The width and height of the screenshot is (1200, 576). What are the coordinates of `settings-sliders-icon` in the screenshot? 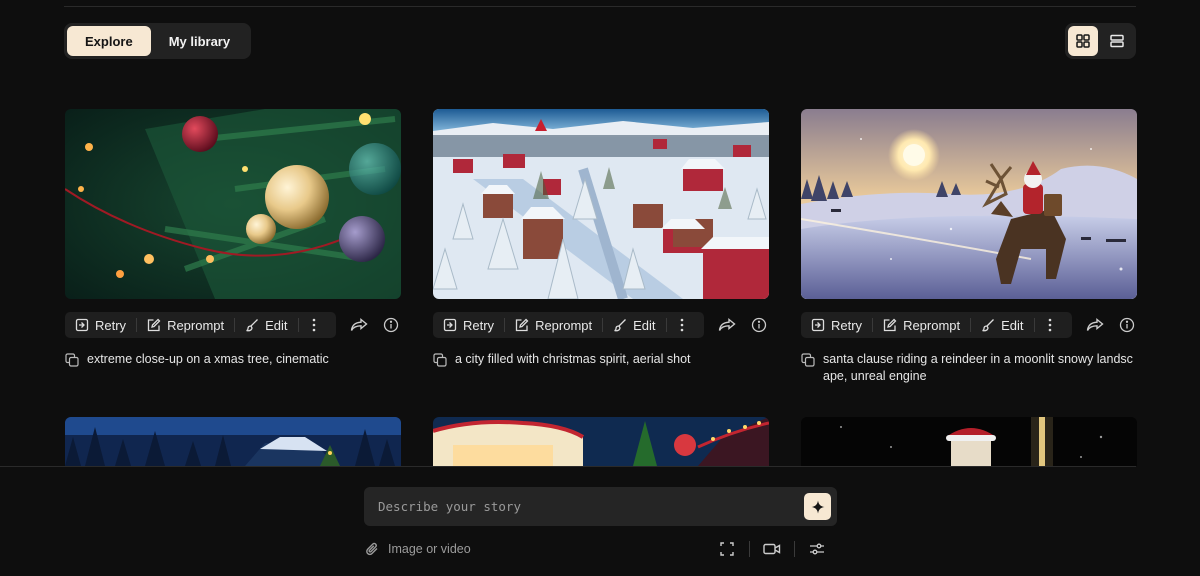 It's located at (817, 549).